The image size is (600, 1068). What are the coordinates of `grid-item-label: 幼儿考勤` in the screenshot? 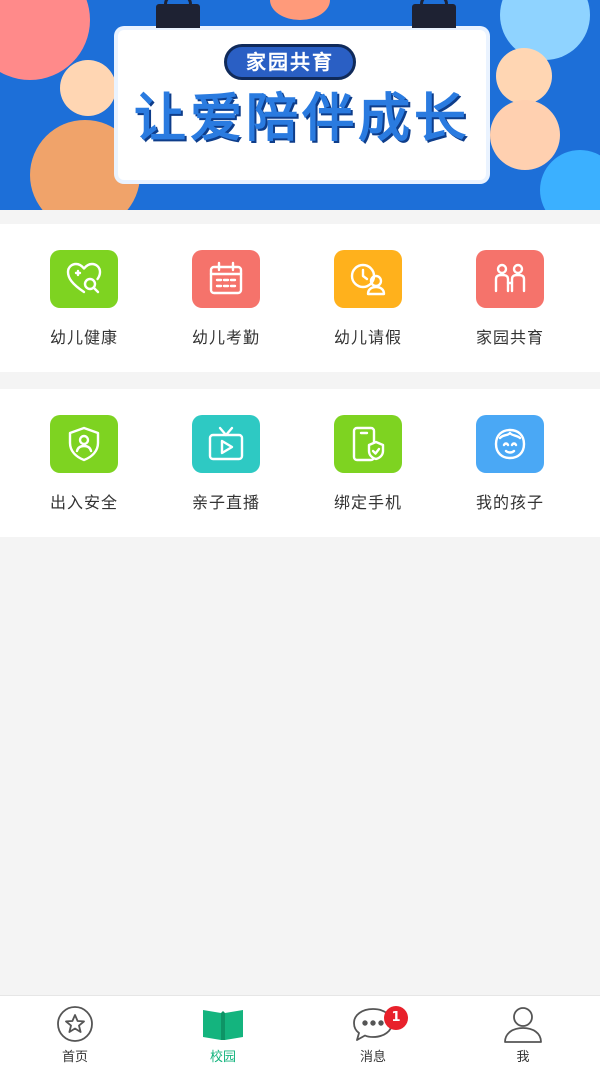 It's located at (225, 337).